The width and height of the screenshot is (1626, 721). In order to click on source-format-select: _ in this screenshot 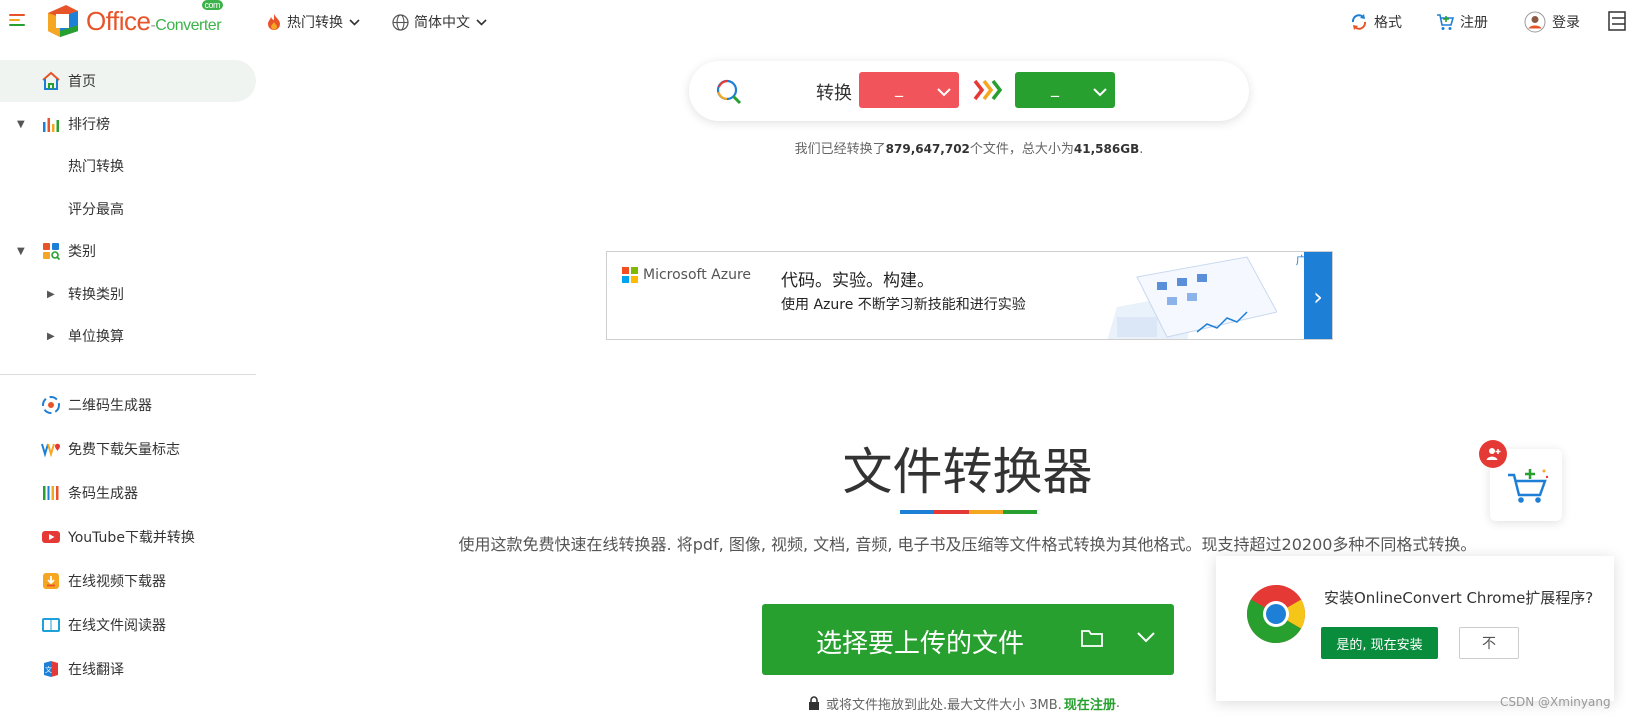, I will do `click(909, 90)`.